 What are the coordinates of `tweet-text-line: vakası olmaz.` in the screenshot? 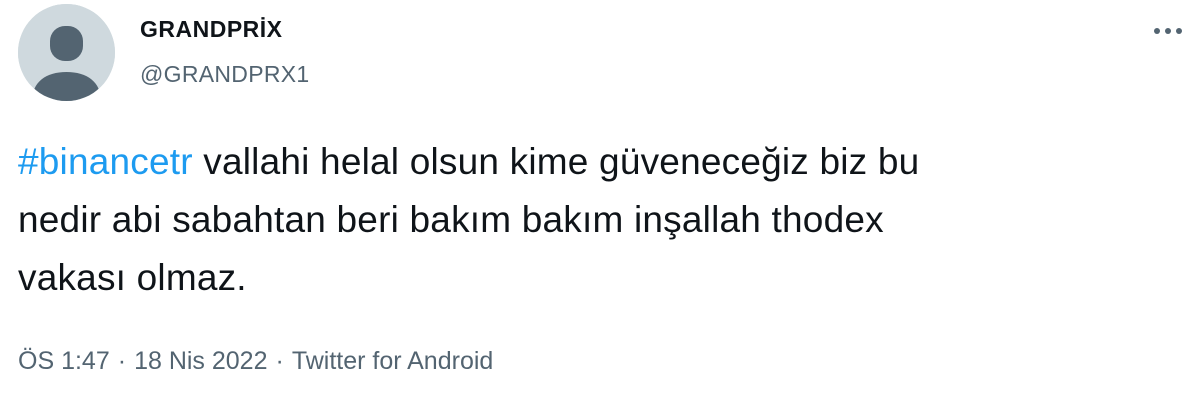 It's located at (132, 277).